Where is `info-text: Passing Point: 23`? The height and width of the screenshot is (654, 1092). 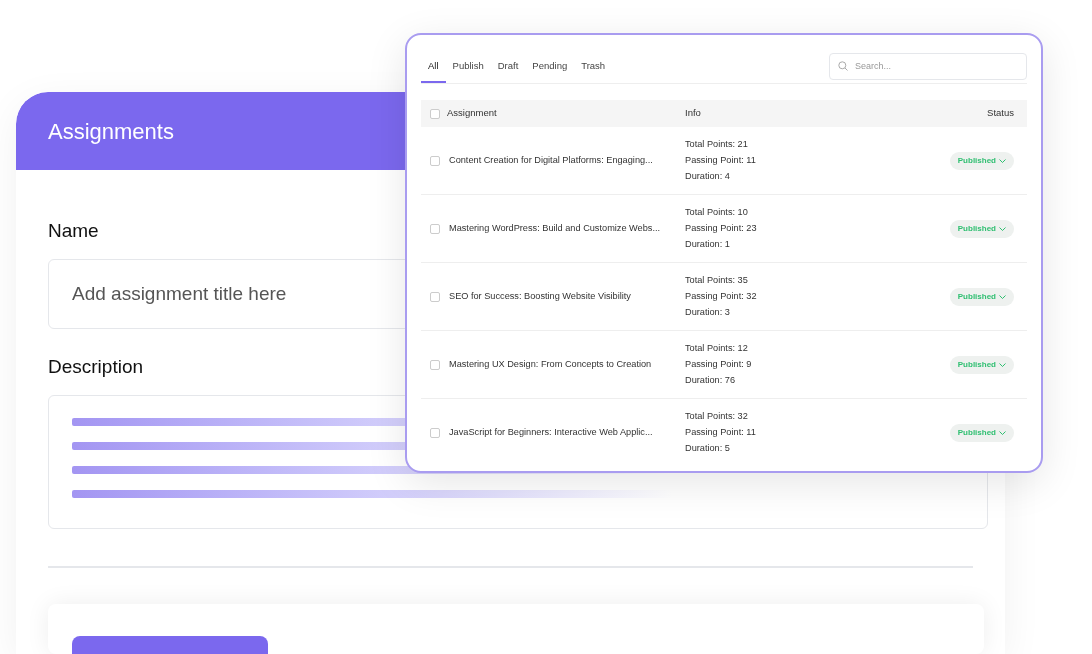
info-text: Passing Point: 23 is located at coordinates (721, 228).